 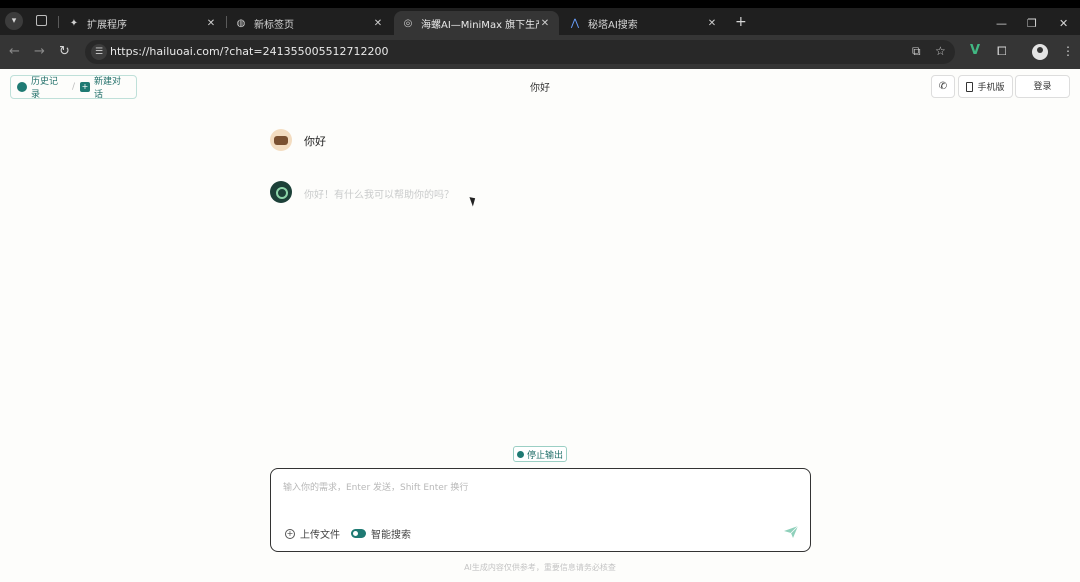 I want to click on mobile-icon, so click(x=970, y=86).